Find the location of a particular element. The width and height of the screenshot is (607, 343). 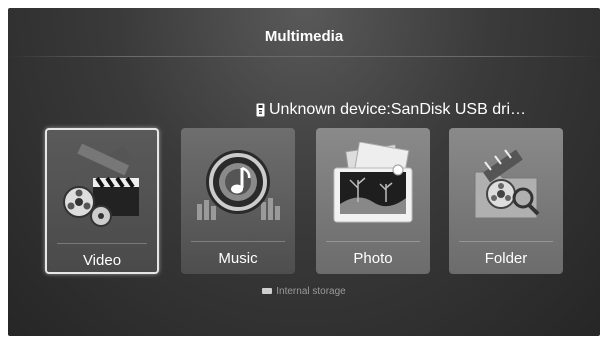

page-title: Multimedia is located at coordinates (304, 36).